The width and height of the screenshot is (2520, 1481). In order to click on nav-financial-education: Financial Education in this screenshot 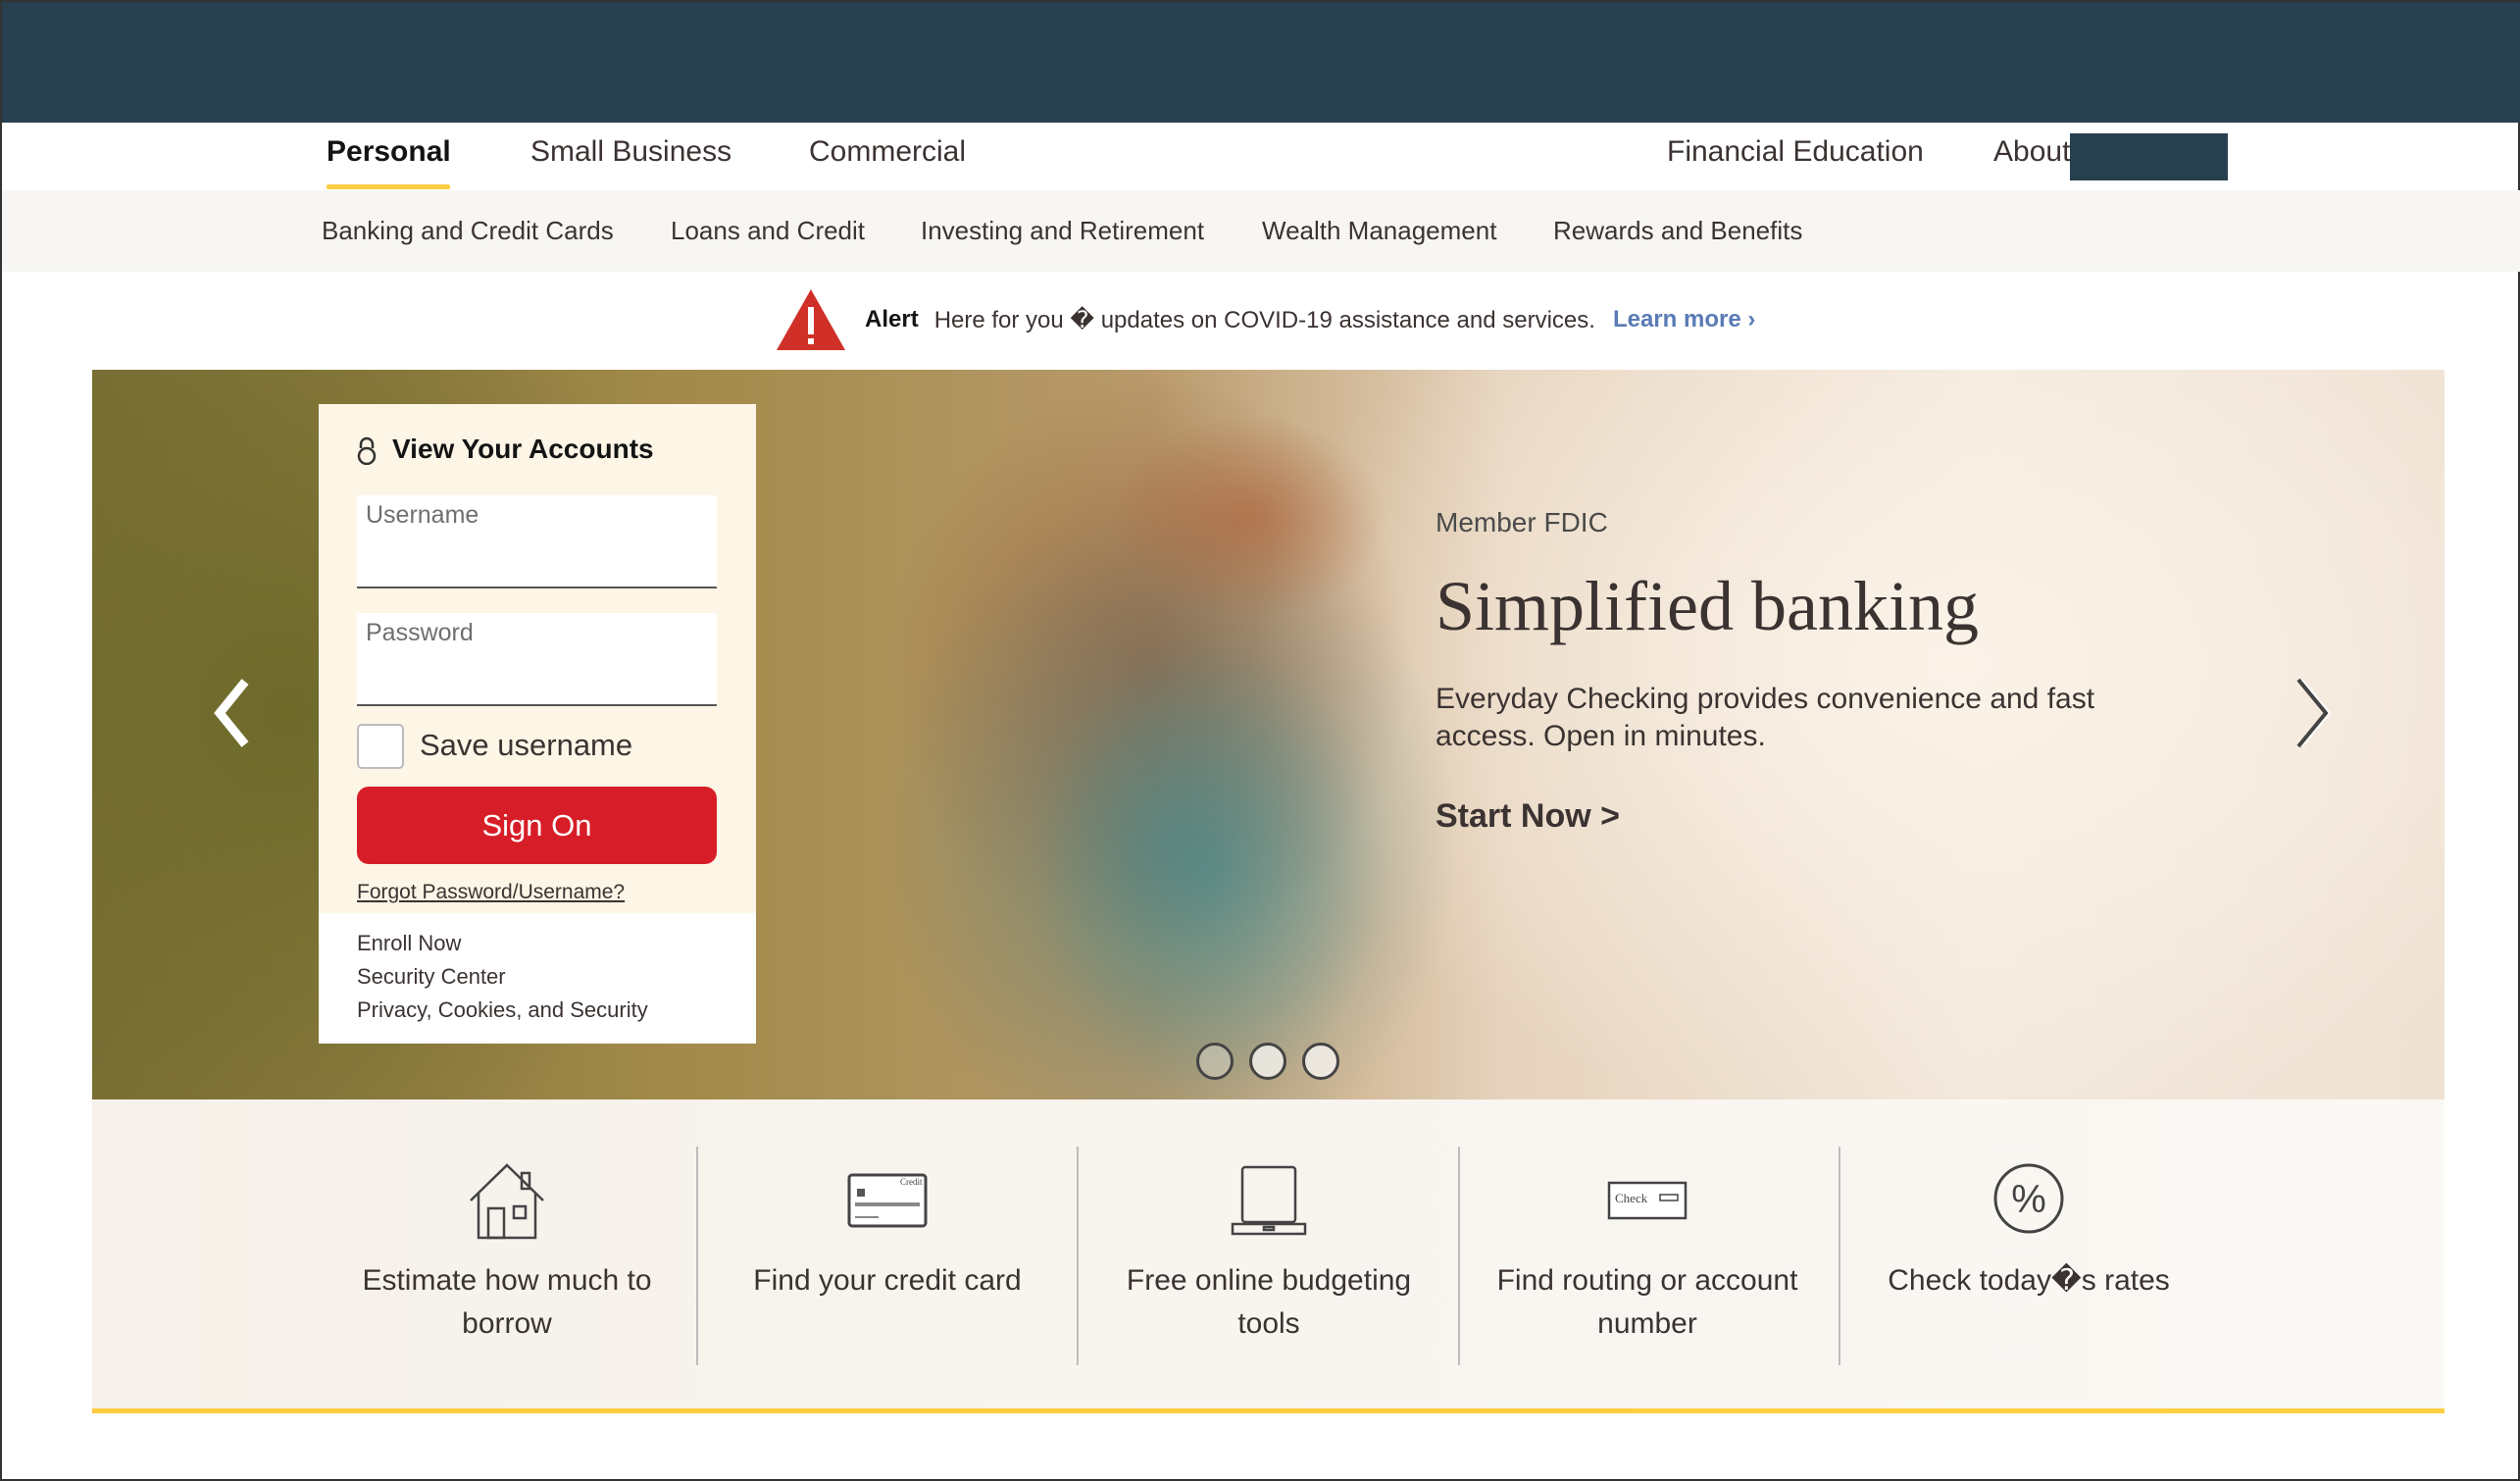, I will do `click(1795, 152)`.